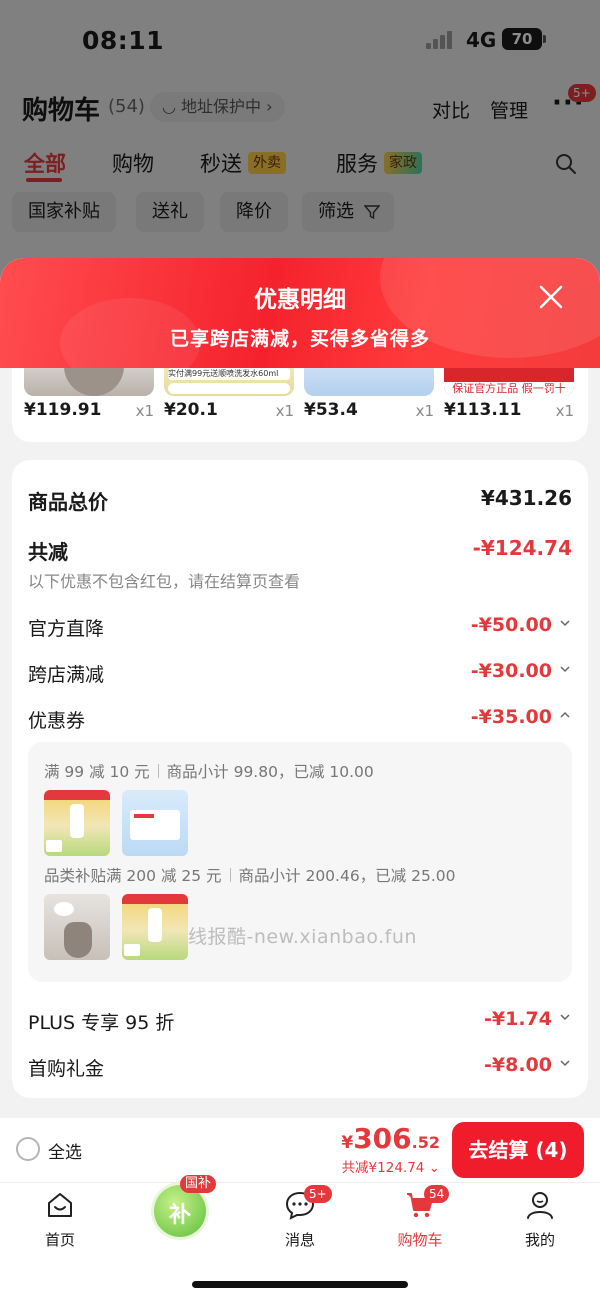 The height and width of the screenshot is (1300, 600). What do you see at coordinates (347, 1143) in the screenshot?
I see `price-symbol: ¥` at bounding box center [347, 1143].